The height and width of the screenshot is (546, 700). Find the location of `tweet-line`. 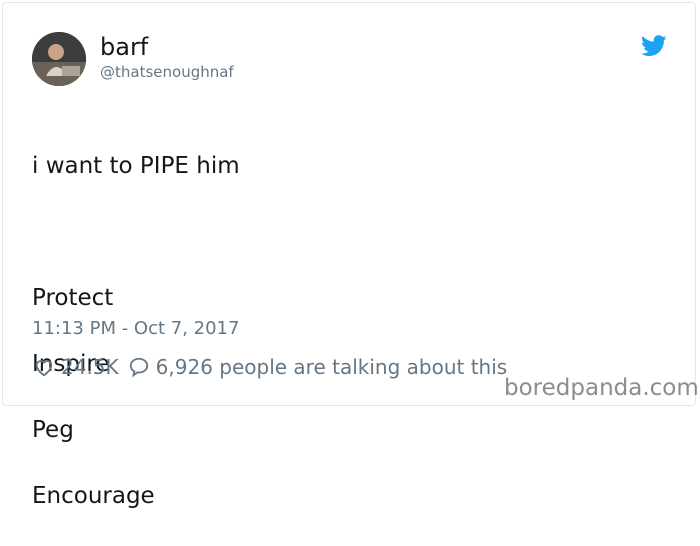

tweet-line is located at coordinates (136, 232).